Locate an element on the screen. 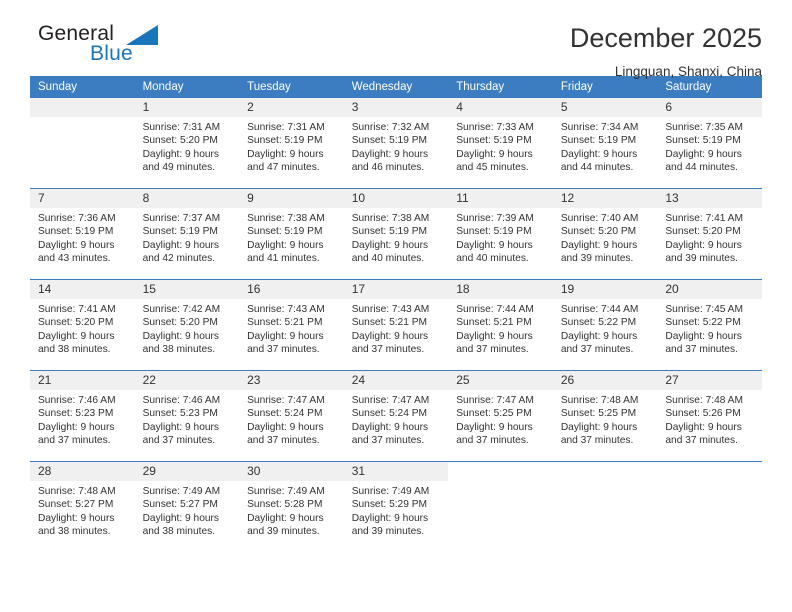 Image resolution: width=792 pixels, height=612 pixels. day-number: 24 is located at coordinates (396, 380).